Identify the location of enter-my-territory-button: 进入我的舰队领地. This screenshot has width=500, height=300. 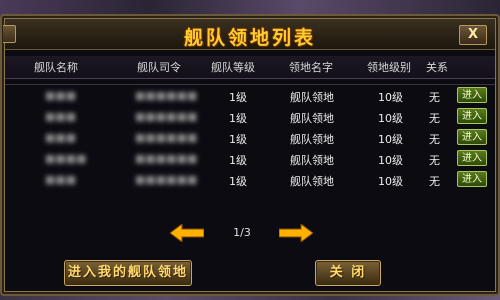
(128, 273).